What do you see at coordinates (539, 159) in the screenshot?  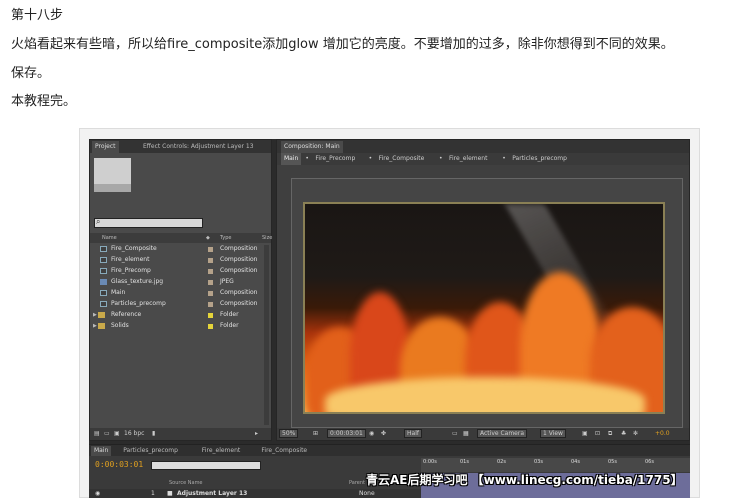 I see `breadcrumb-item: Particles_precomp` at bounding box center [539, 159].